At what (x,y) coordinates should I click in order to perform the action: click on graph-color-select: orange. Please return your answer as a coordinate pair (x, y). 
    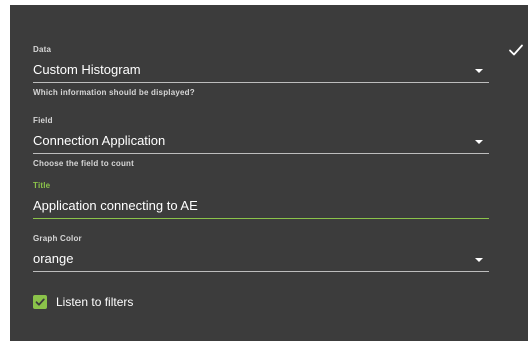
    Looking at the image, I should click on (261, 261).